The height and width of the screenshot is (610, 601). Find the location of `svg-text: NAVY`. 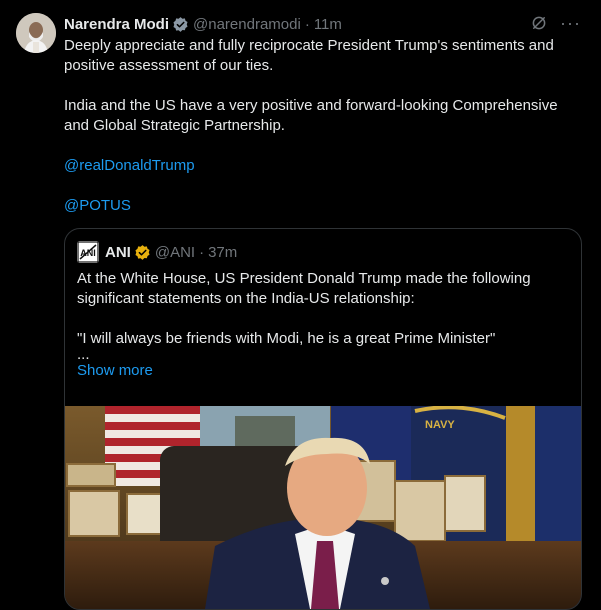

svg-text: NAVY is located at coordinates (440, 425).